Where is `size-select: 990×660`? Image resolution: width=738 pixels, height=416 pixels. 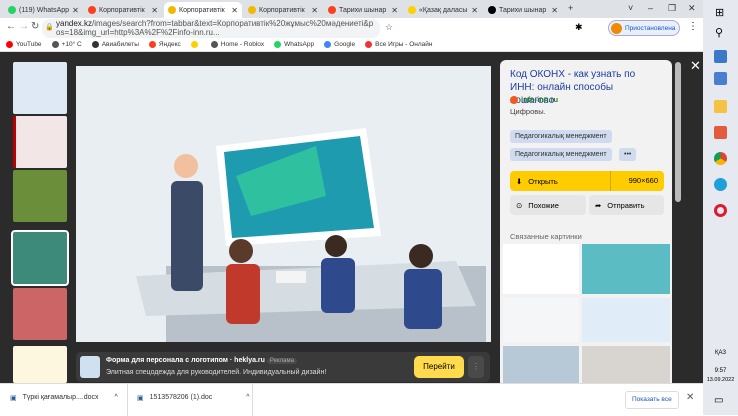 size-select: 990×660 is located at coordinates (636, 181).